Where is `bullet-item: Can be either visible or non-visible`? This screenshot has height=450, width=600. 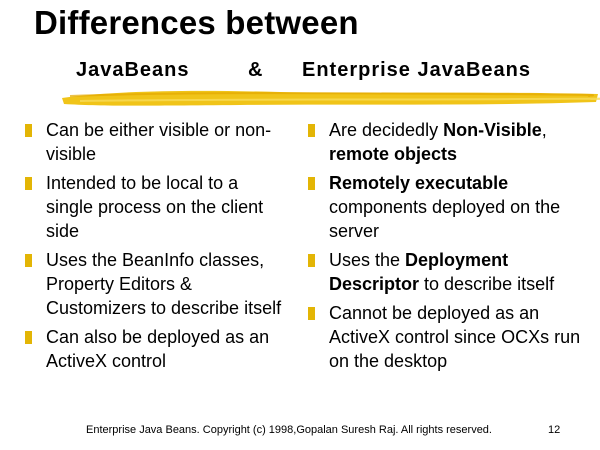 bullet-item: Can be either visible or non-visible is located at coordinates (153, 142).